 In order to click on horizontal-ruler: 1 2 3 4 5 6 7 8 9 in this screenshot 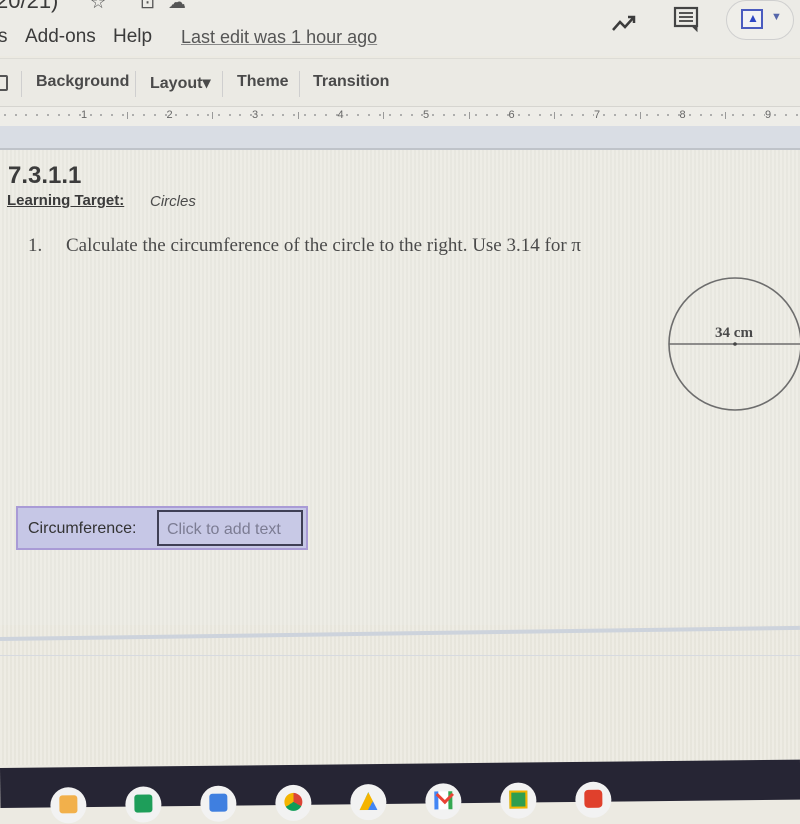, I will do `click(400, 116)`.